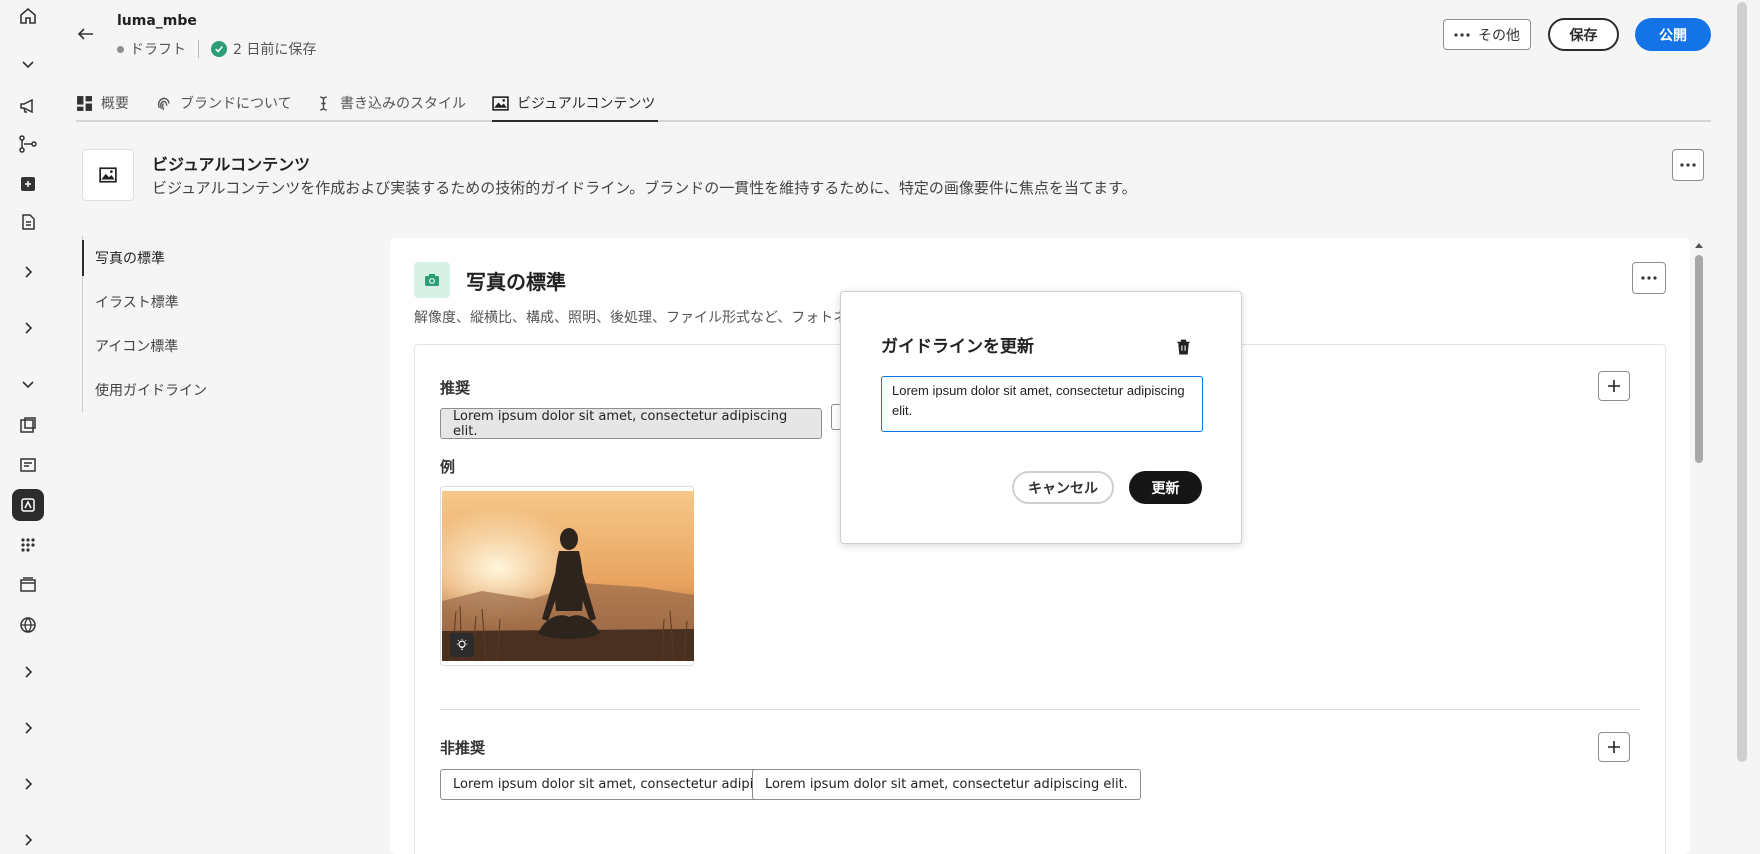 Image resolution: width=1760 pixels, height=854 pixels. I want to click on status-draft: ドラフト, so click(158, 50).